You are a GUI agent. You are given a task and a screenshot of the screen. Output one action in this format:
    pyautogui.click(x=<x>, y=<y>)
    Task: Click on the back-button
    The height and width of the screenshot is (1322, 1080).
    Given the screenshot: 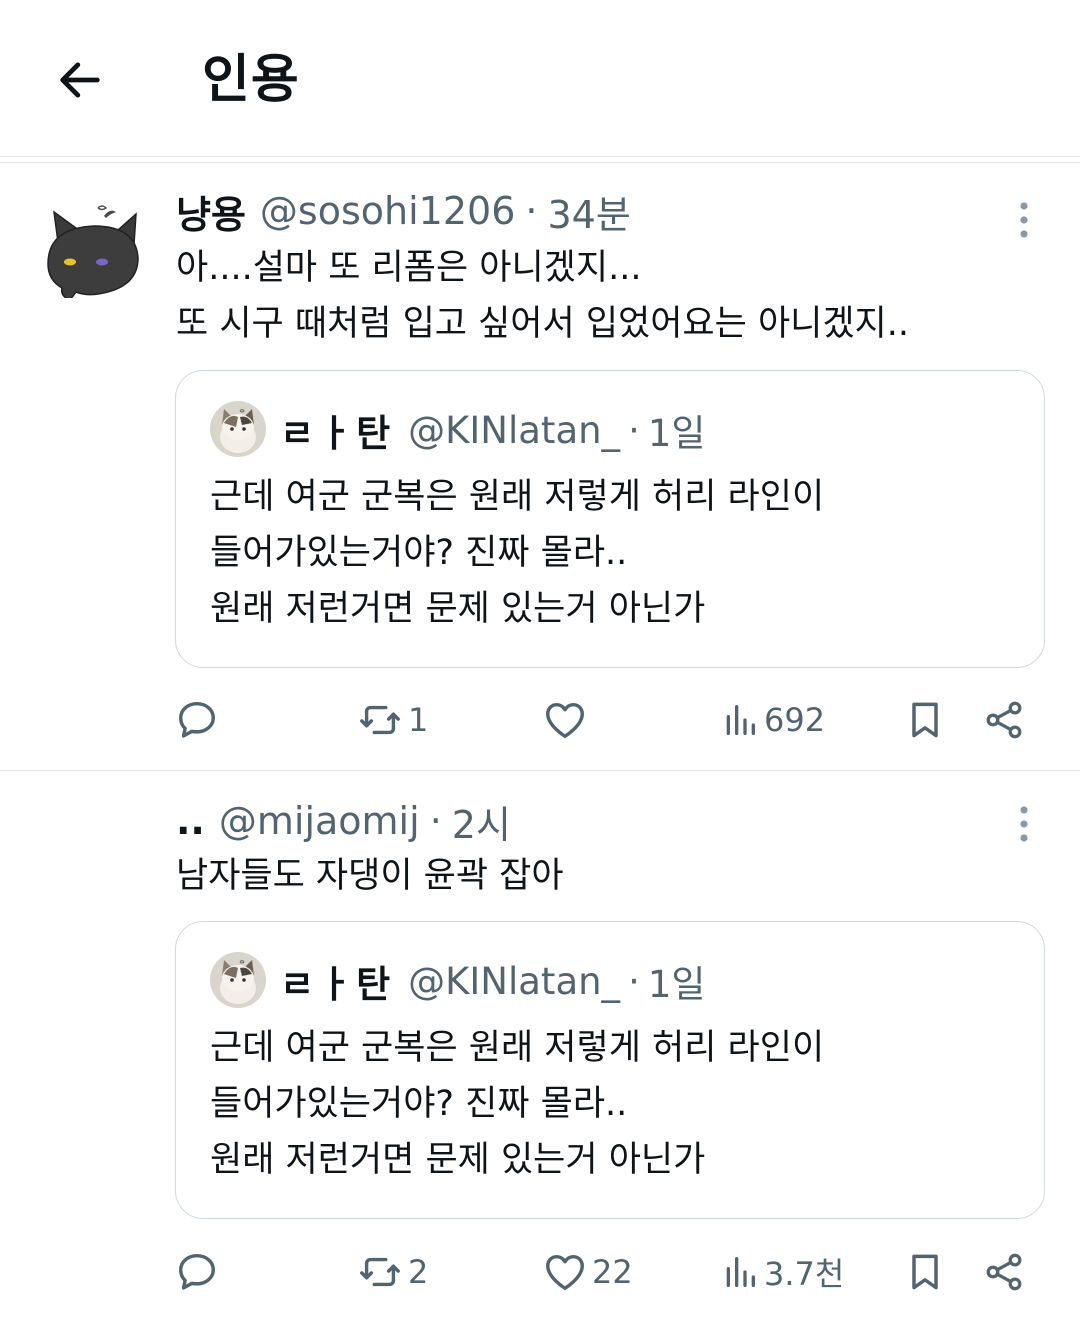 What is the action you would take?
    pyautogui.click(x=80, y=80)
    